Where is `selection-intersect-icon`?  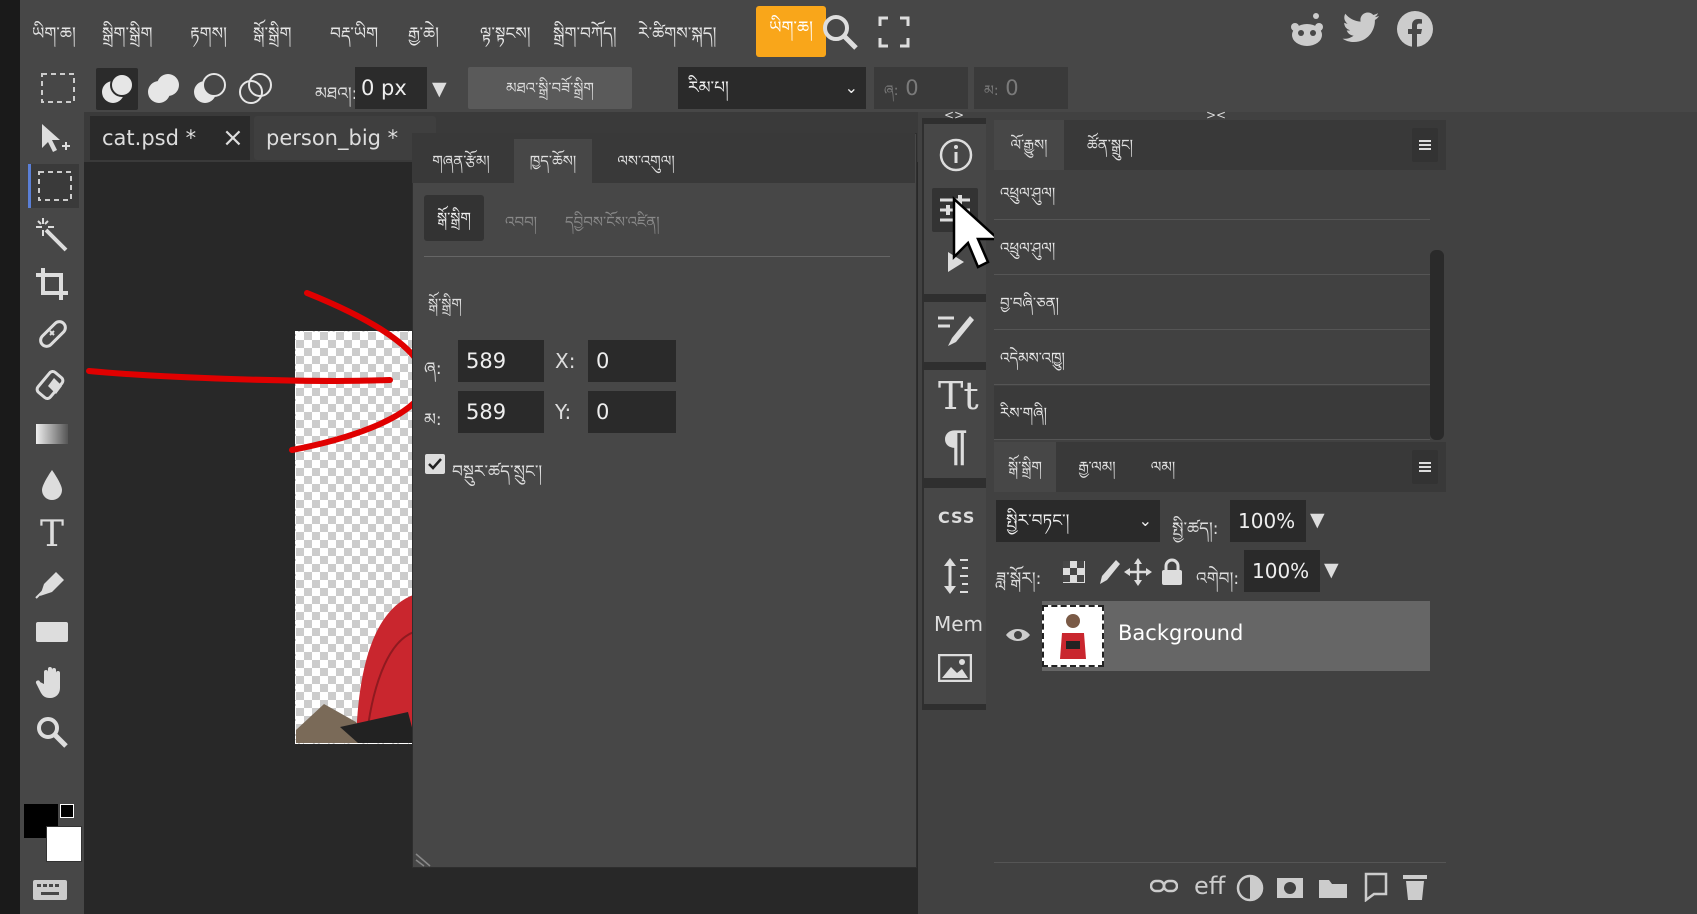
selection-intersect-icon is located at coordinates (255, 91).